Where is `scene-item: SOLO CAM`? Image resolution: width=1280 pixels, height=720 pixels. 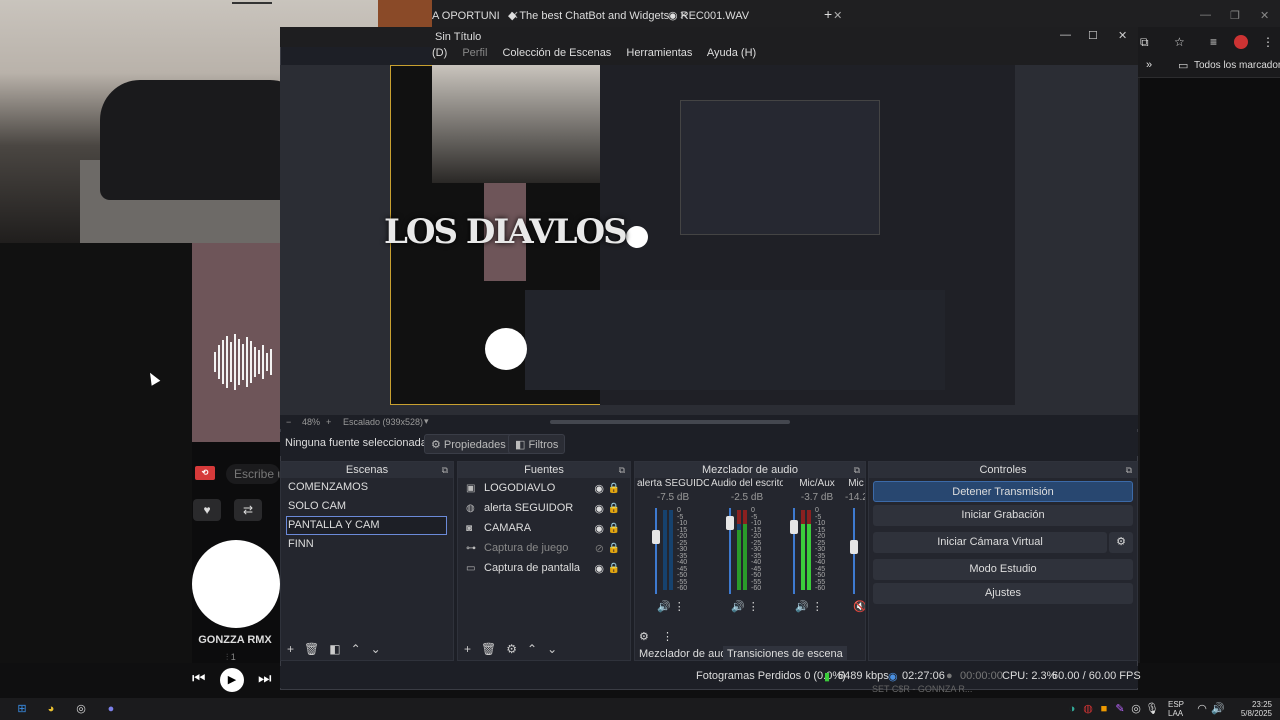
scene-item: SOLO CAM is located at coordinates (367, 506).